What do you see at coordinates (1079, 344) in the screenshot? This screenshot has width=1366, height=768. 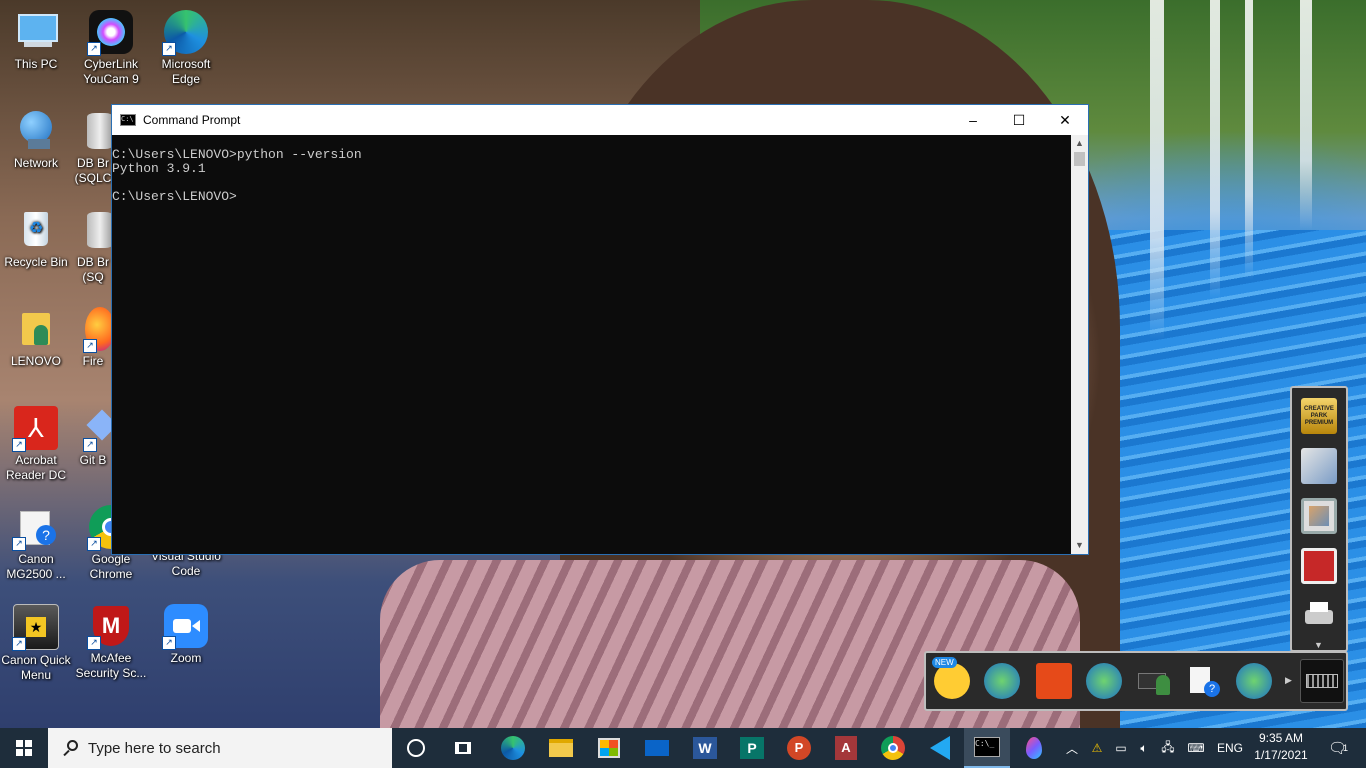 I see `vertical-scrollbar: ▲ ▼` at bounding box center [1079, 344].